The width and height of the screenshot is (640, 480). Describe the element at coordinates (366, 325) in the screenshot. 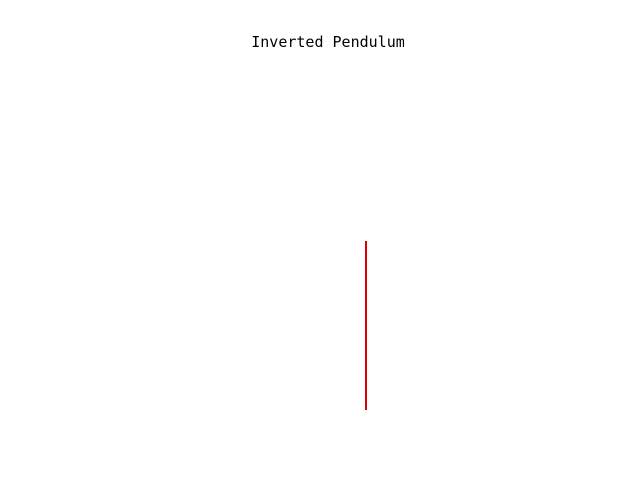

I see `pendulum-scene` at that location.